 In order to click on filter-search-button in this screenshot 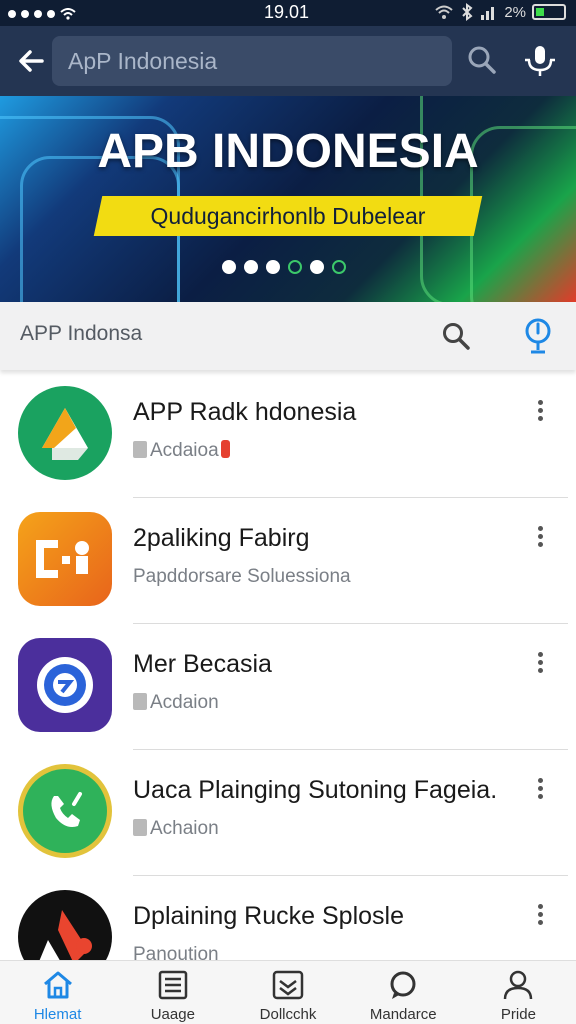, I will do `click(456, 336)`.